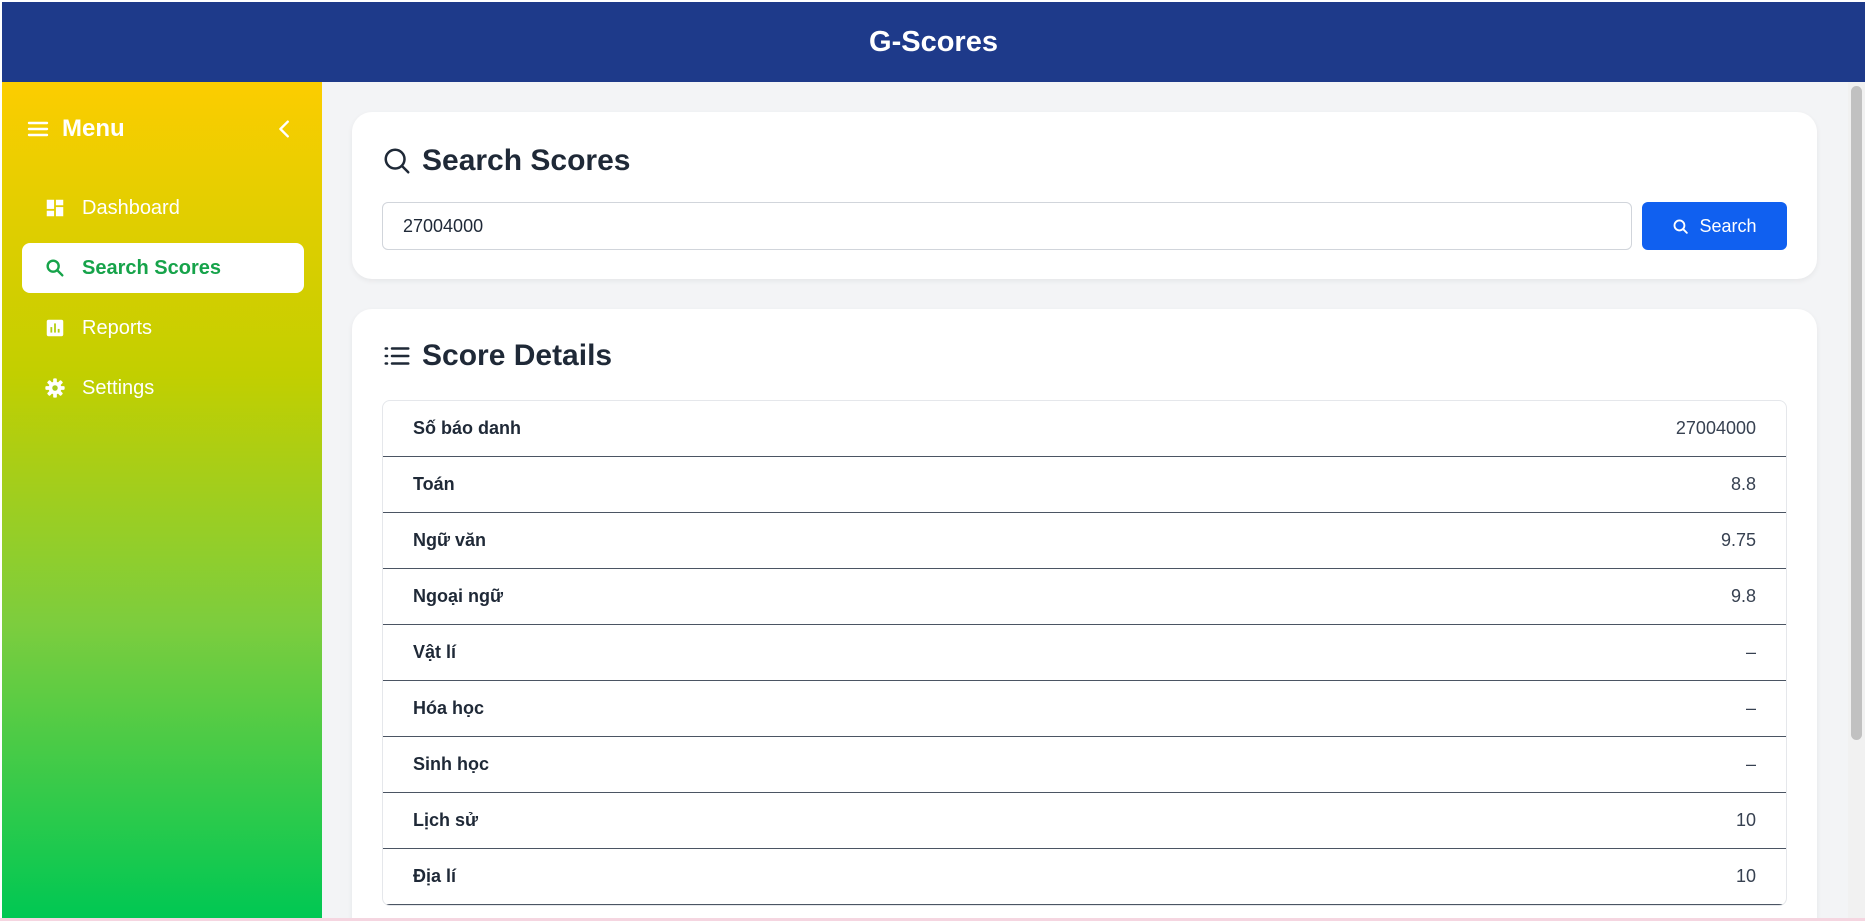 Image resolution: width=1865 pixels, height=921 pixels. I want to click on score-details-title: Score Details, so click(497, 356).